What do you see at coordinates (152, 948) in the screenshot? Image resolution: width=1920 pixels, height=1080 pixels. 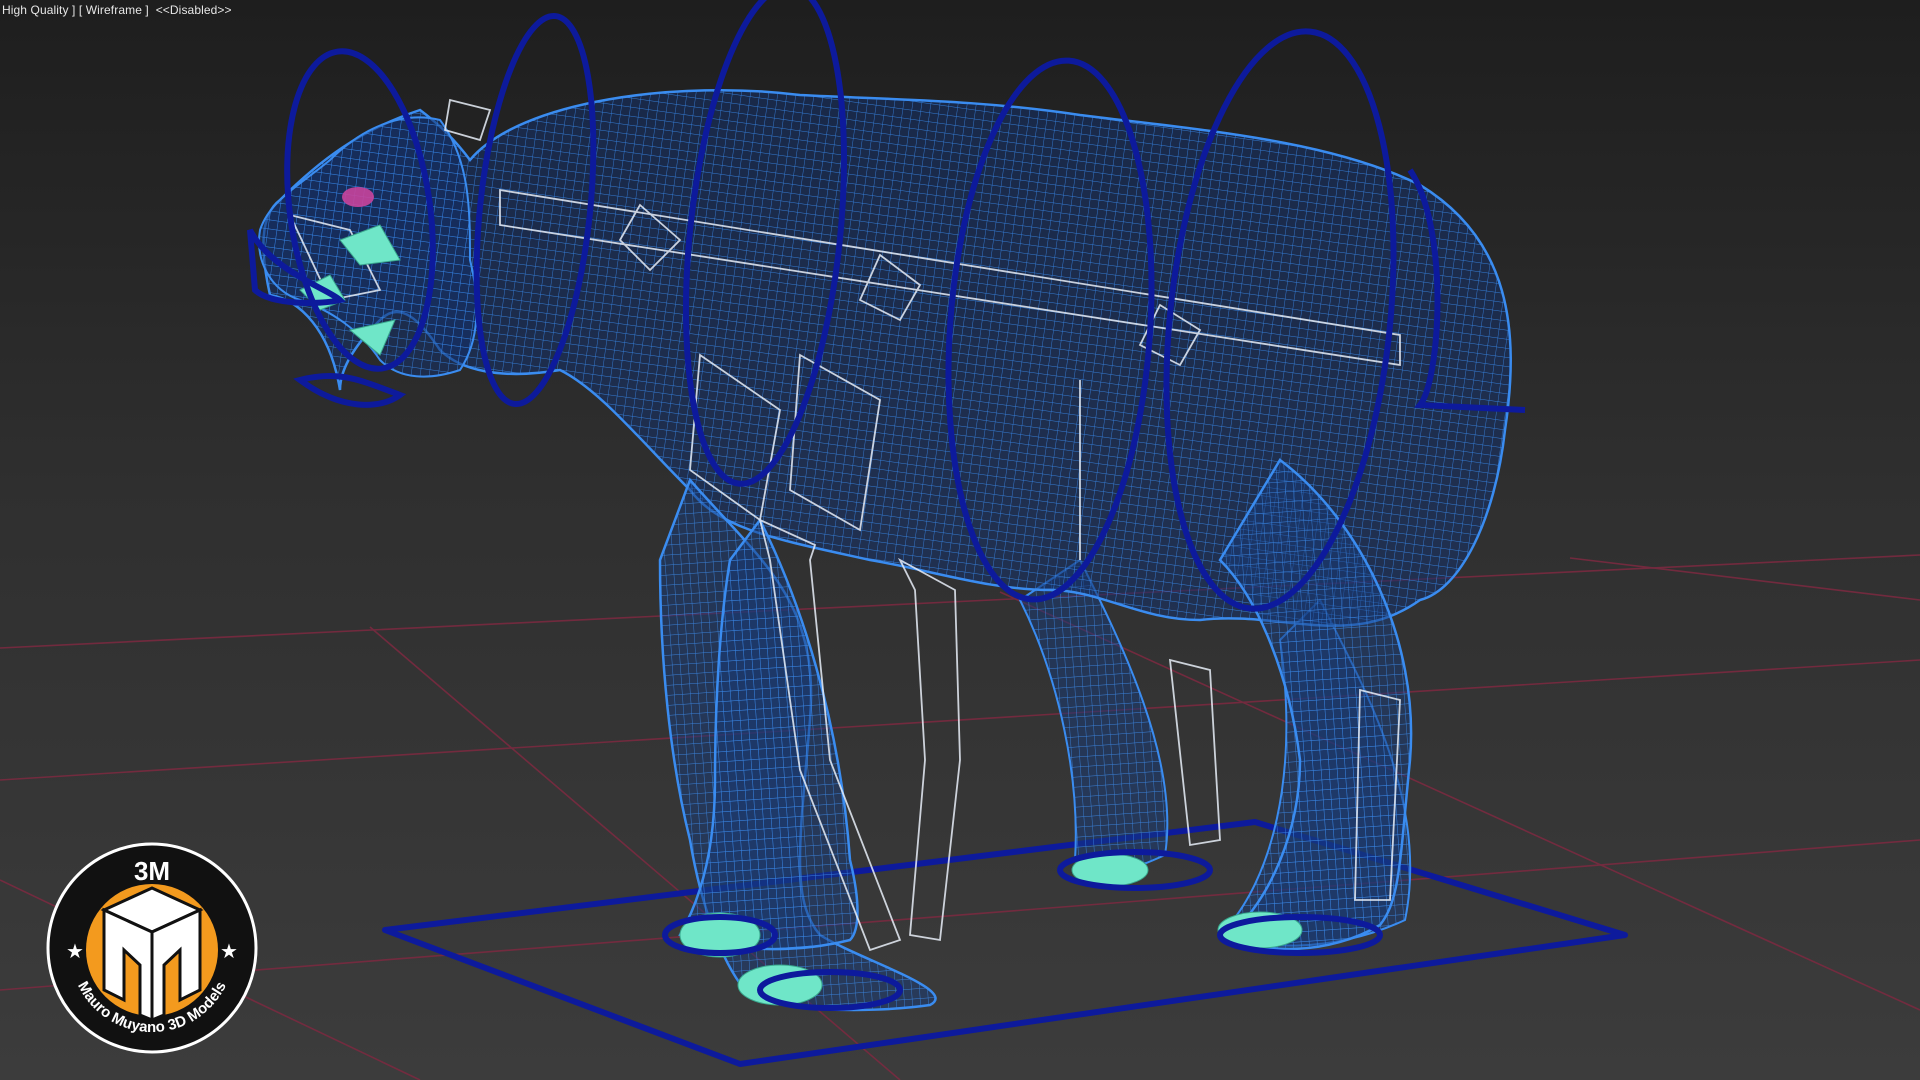 I see `watermark-logo: 3M ★ ★ Mauro Muyano 3D Models` at bounding box center [152, 948].